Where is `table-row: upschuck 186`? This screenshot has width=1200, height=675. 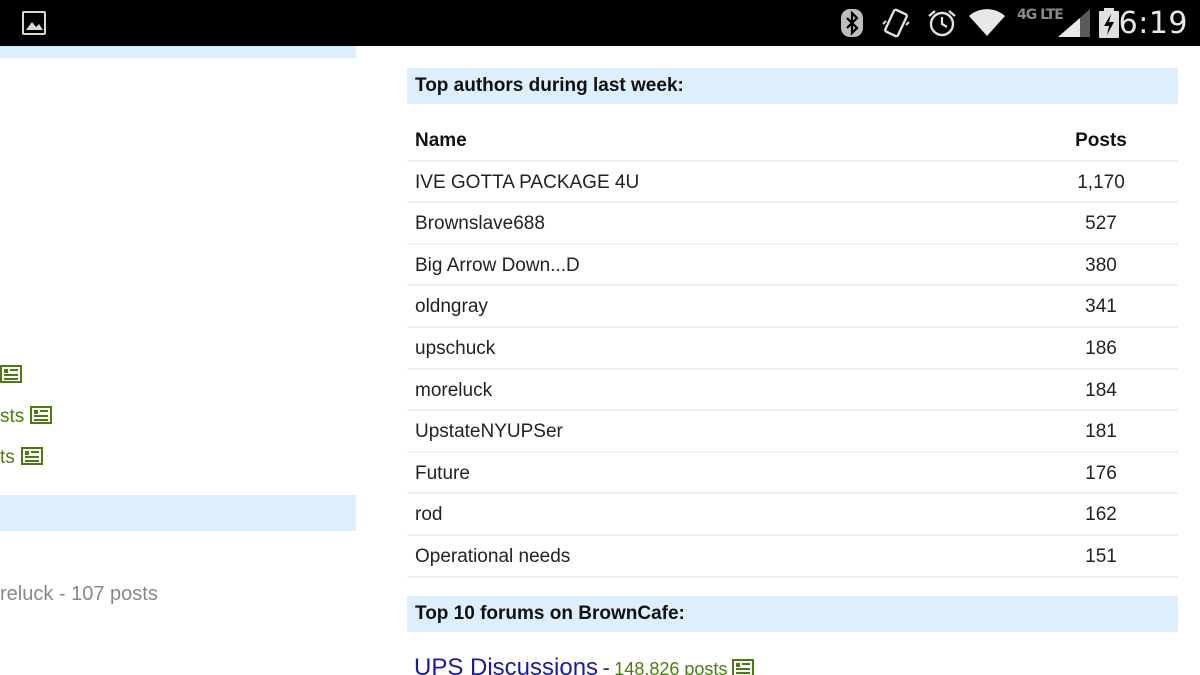 table-row: upschuck 186 is located at coordinates (792, 349).